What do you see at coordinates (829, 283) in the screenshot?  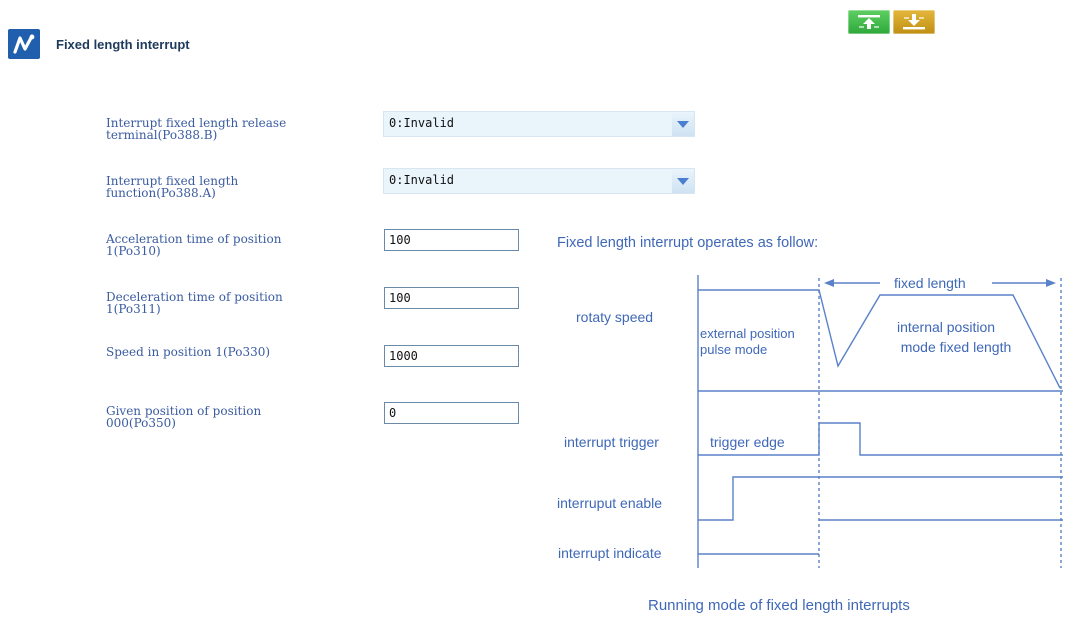 I see `arrow-left-icon` at bounding box center [829, 283].